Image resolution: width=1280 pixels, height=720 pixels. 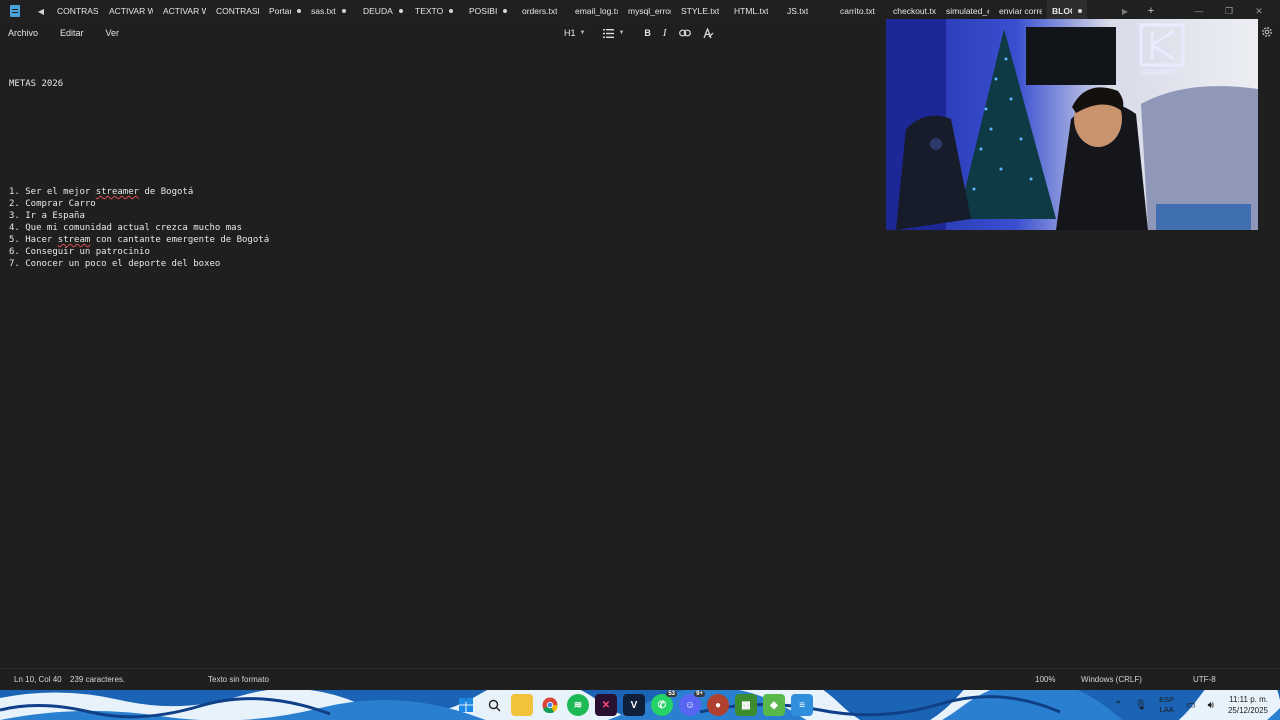 I want to click on tab-3: CONTRASEÑ, so click(x=237, y=11).